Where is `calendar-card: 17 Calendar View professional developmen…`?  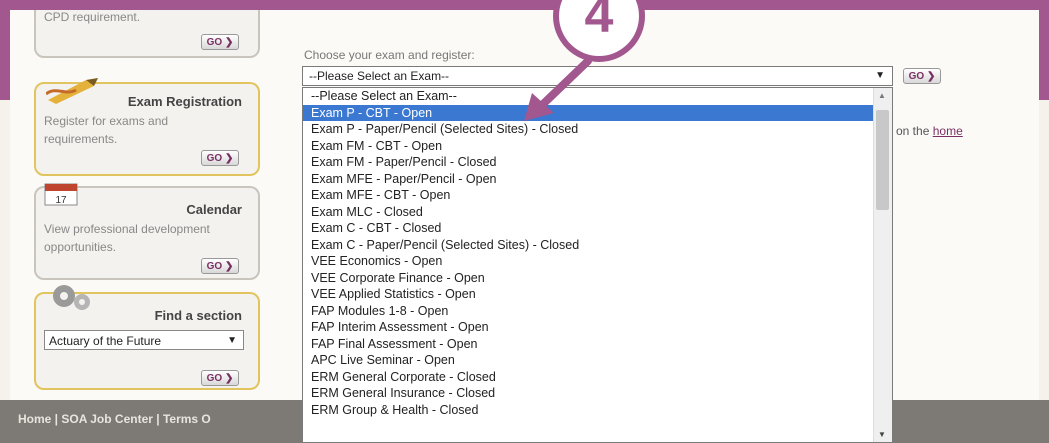
calendar-card: 17 Calendar View professional developmen… is located at coordinates (147, 231).